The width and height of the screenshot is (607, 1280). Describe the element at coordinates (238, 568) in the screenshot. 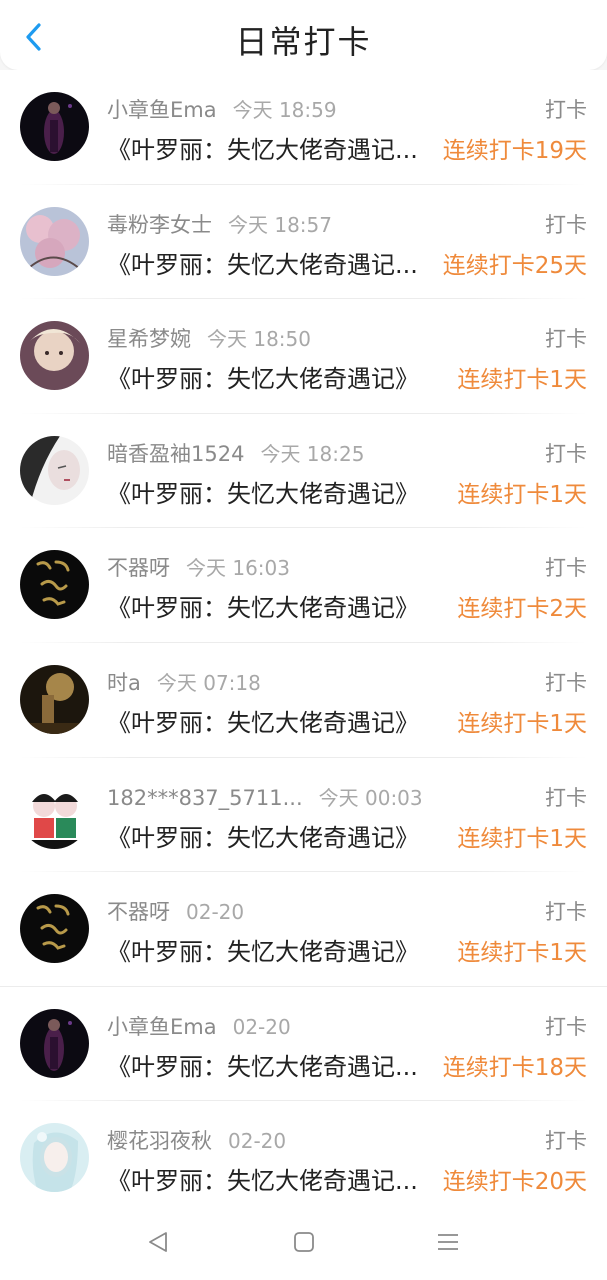

I see `timestamp: 今天 16:03` at that location.